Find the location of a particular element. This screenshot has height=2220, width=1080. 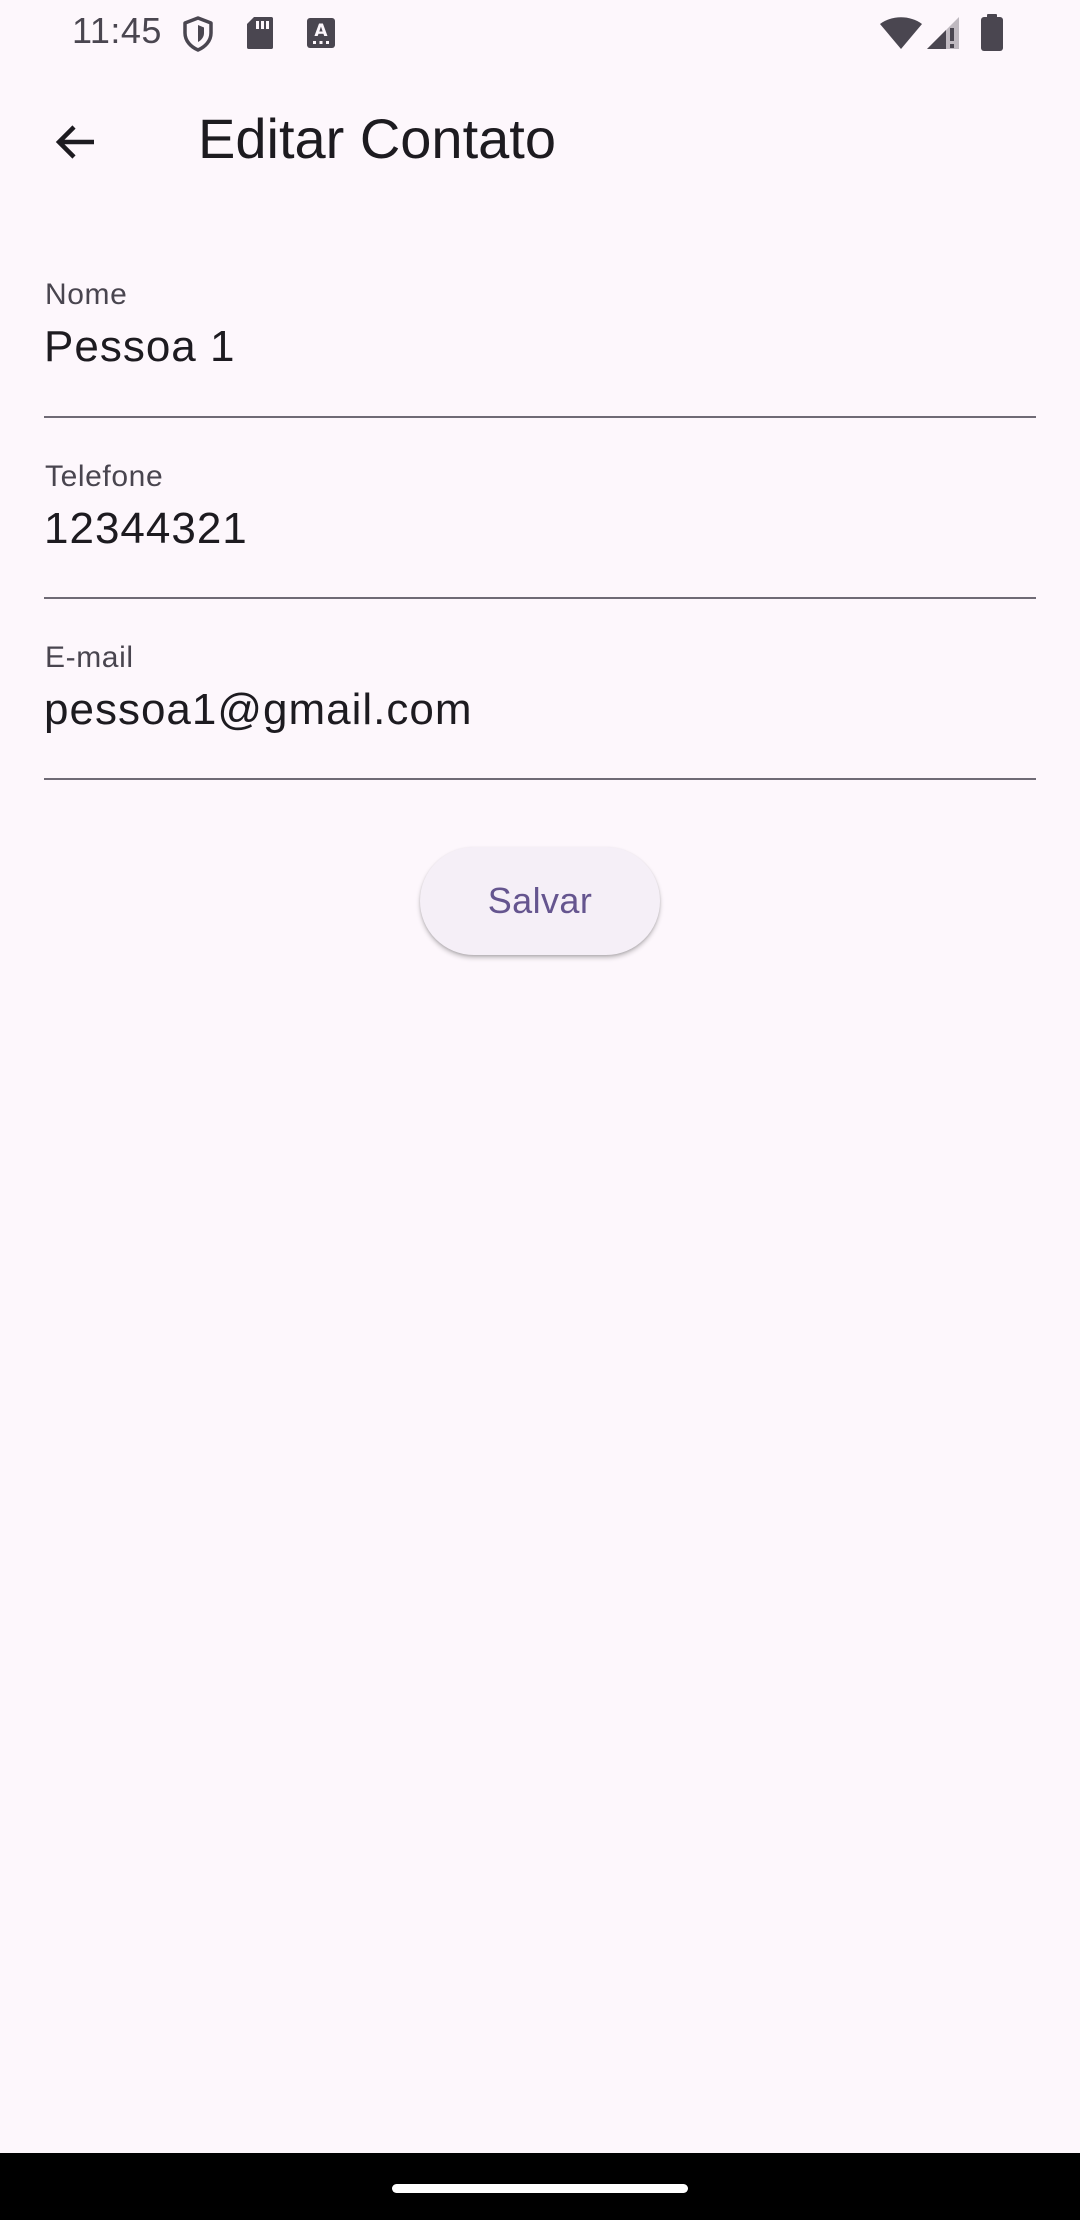

signal-icon is located at coordinates (944, 35).